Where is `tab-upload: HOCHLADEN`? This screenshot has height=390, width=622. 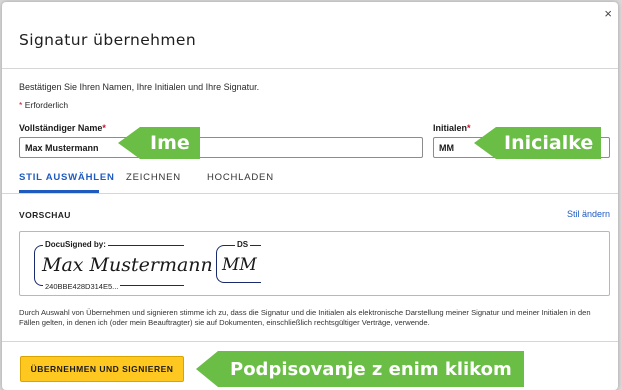
tab-upload: HOCHLADEN is located at coordinates (240, 177).